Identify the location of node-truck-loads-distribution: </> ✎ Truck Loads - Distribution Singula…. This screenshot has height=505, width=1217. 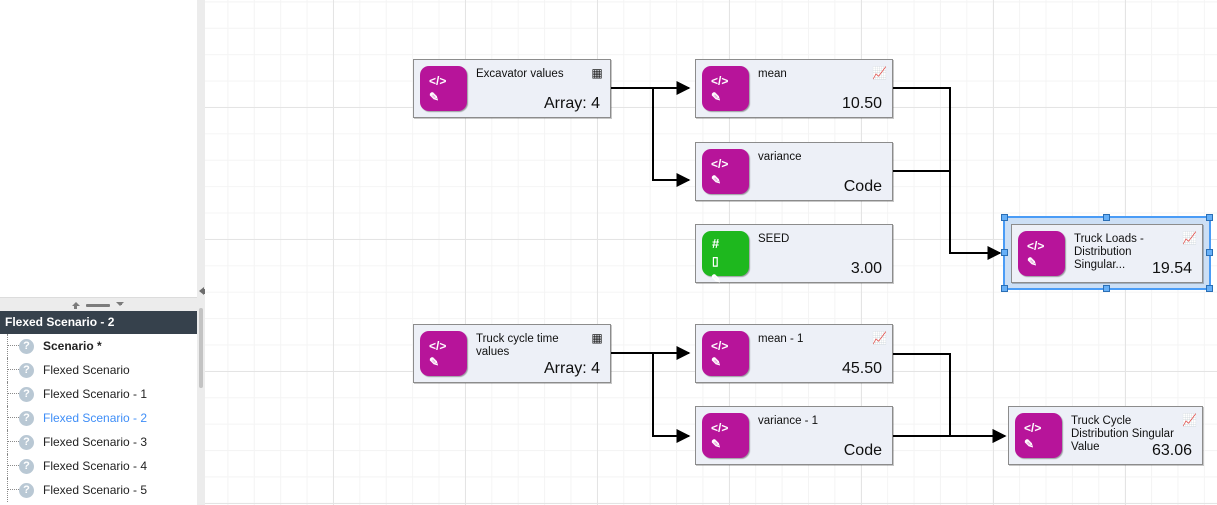
(1107, 253).